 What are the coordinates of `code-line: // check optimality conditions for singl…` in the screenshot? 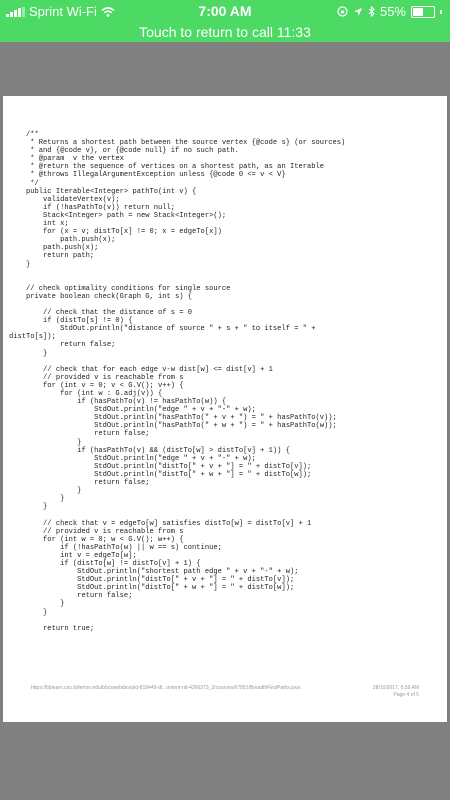 It's located at (120, 288).